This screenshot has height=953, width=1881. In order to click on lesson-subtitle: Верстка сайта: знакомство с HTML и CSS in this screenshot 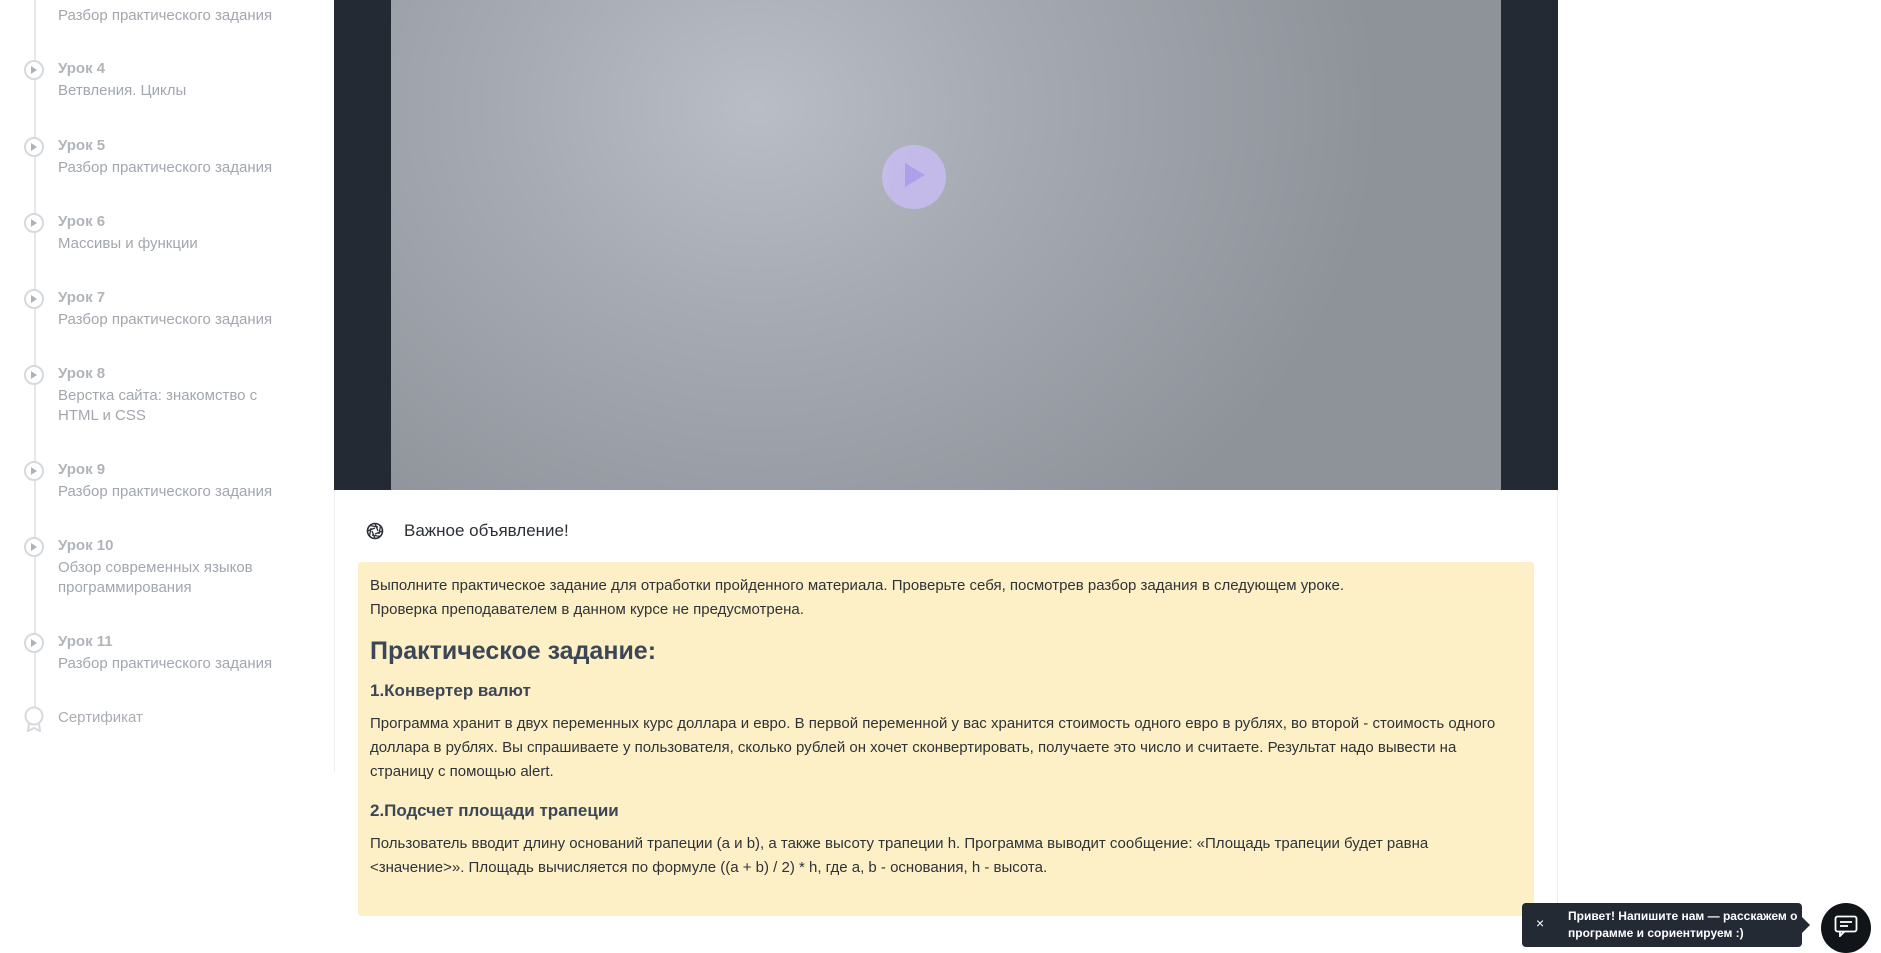, I will do `click(158, 405)`.